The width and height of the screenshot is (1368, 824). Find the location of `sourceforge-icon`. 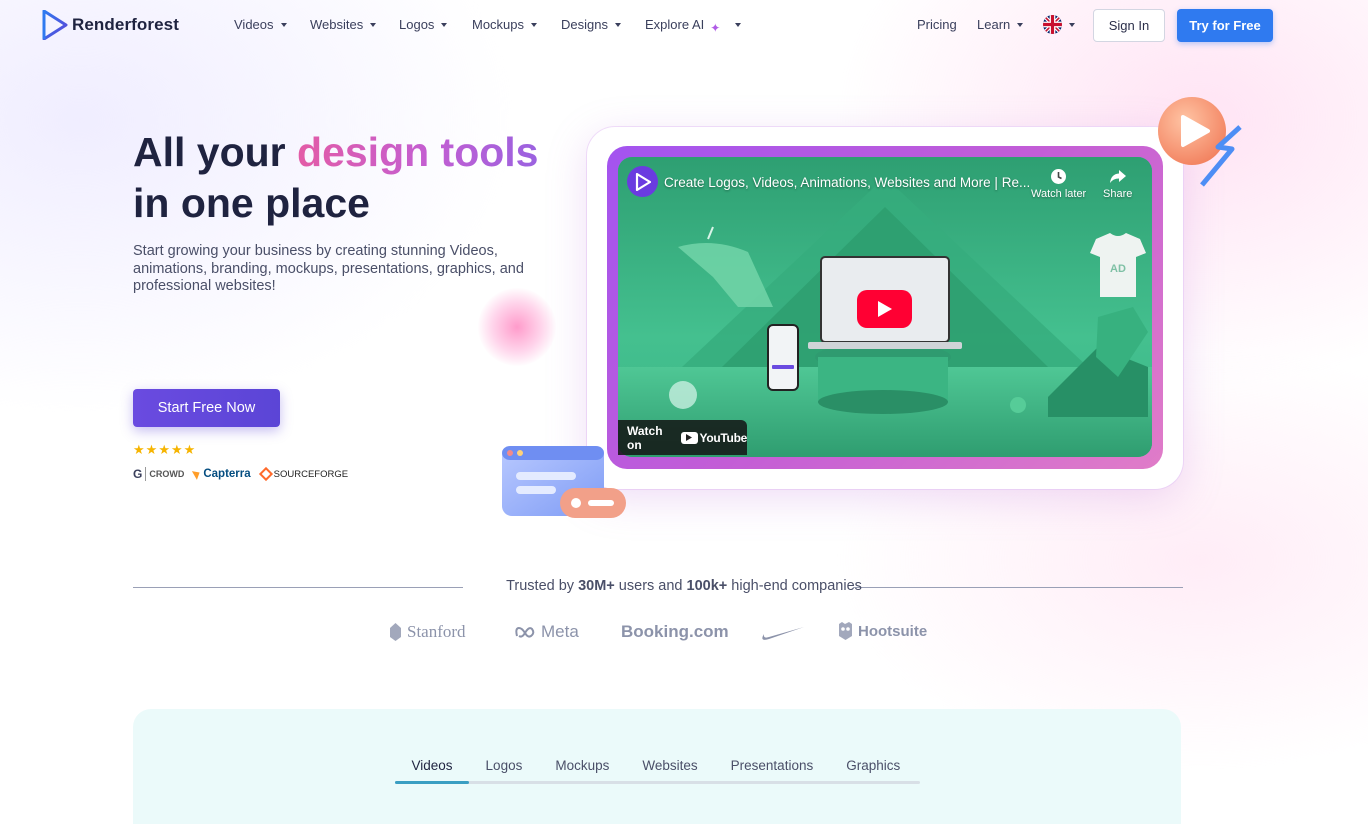

sourceforge-icon is located at coordinates (265, 474).